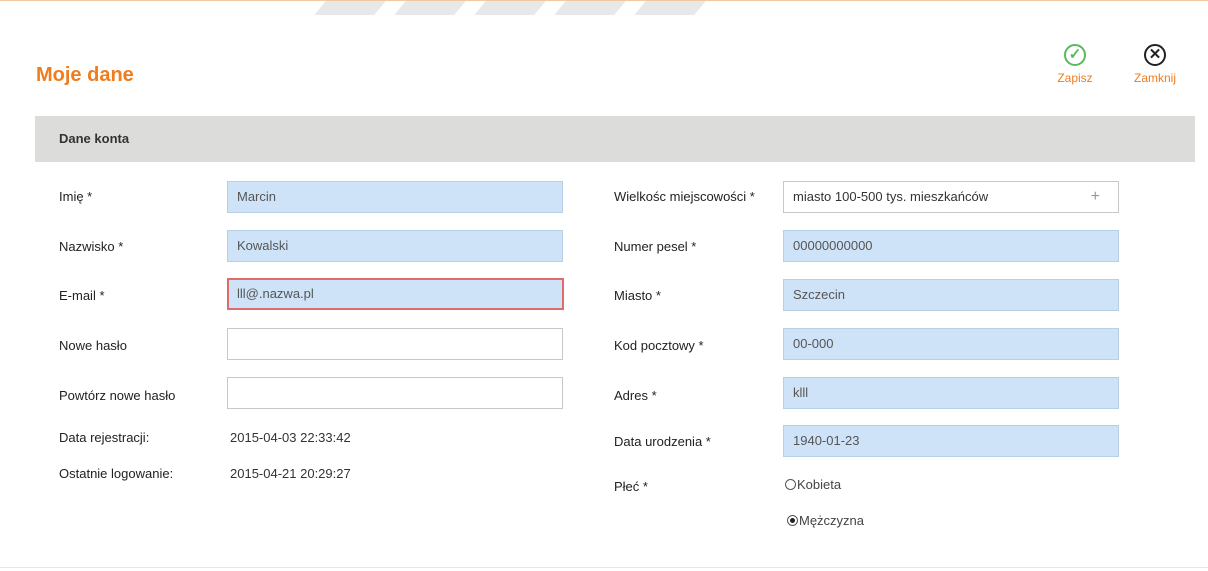  I want to click on nazwisko-input: Kowalski, so click(395, 246).